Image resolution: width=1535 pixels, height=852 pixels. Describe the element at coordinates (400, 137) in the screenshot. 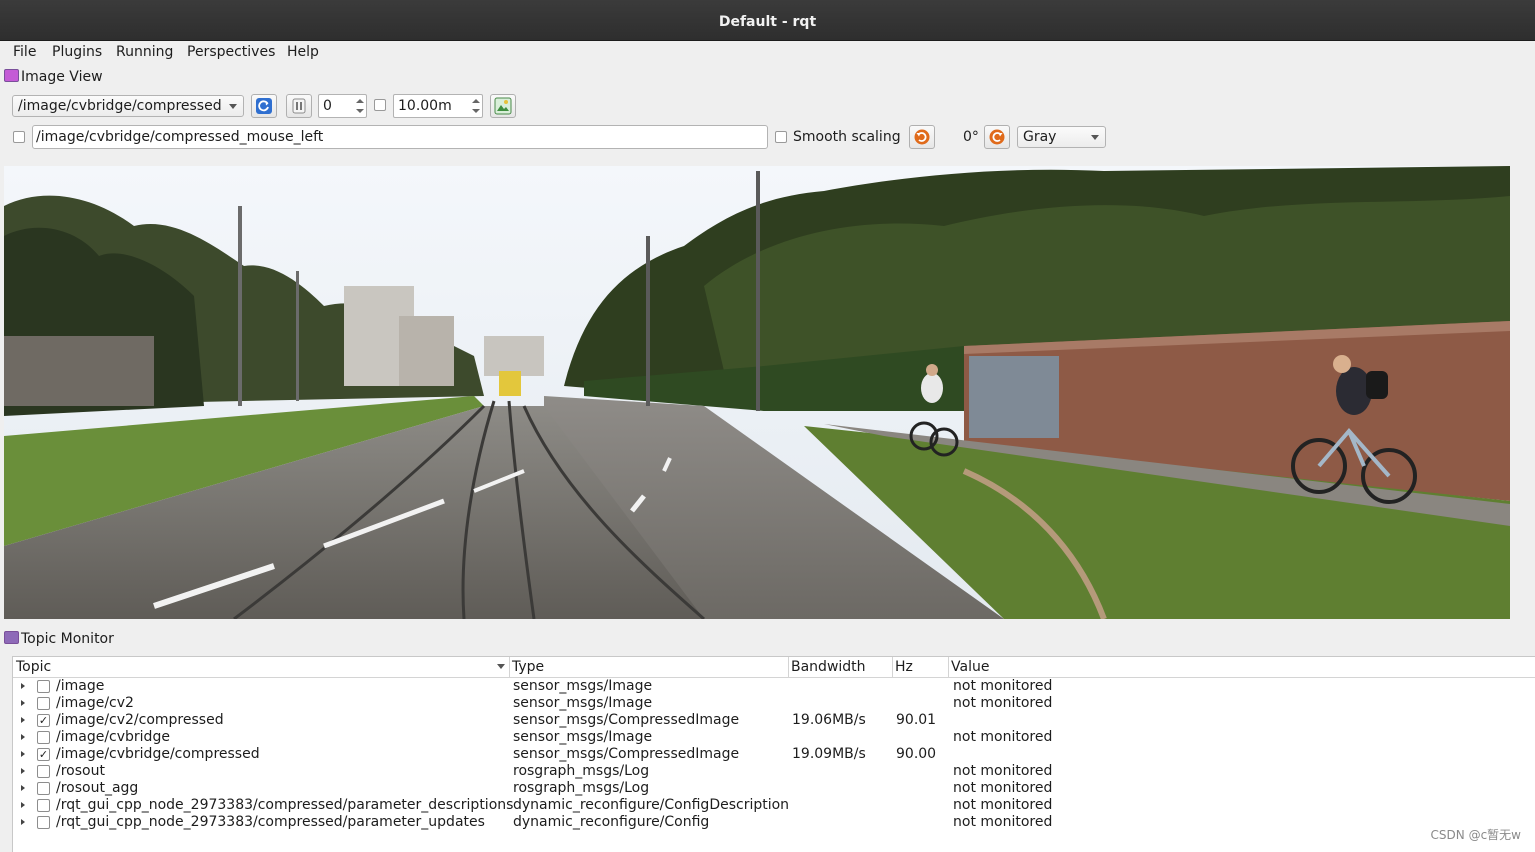

I see `mouse-topic-input: /image/cvbridge/compressed_mouse_left` at that location.